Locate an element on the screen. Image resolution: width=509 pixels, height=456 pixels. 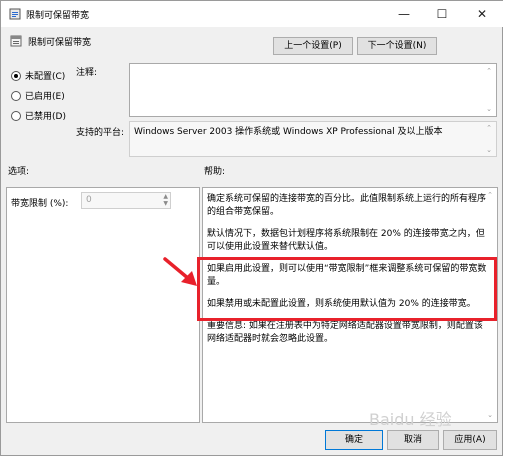
help-header: 帮助: is located at coordinates (215, 172).